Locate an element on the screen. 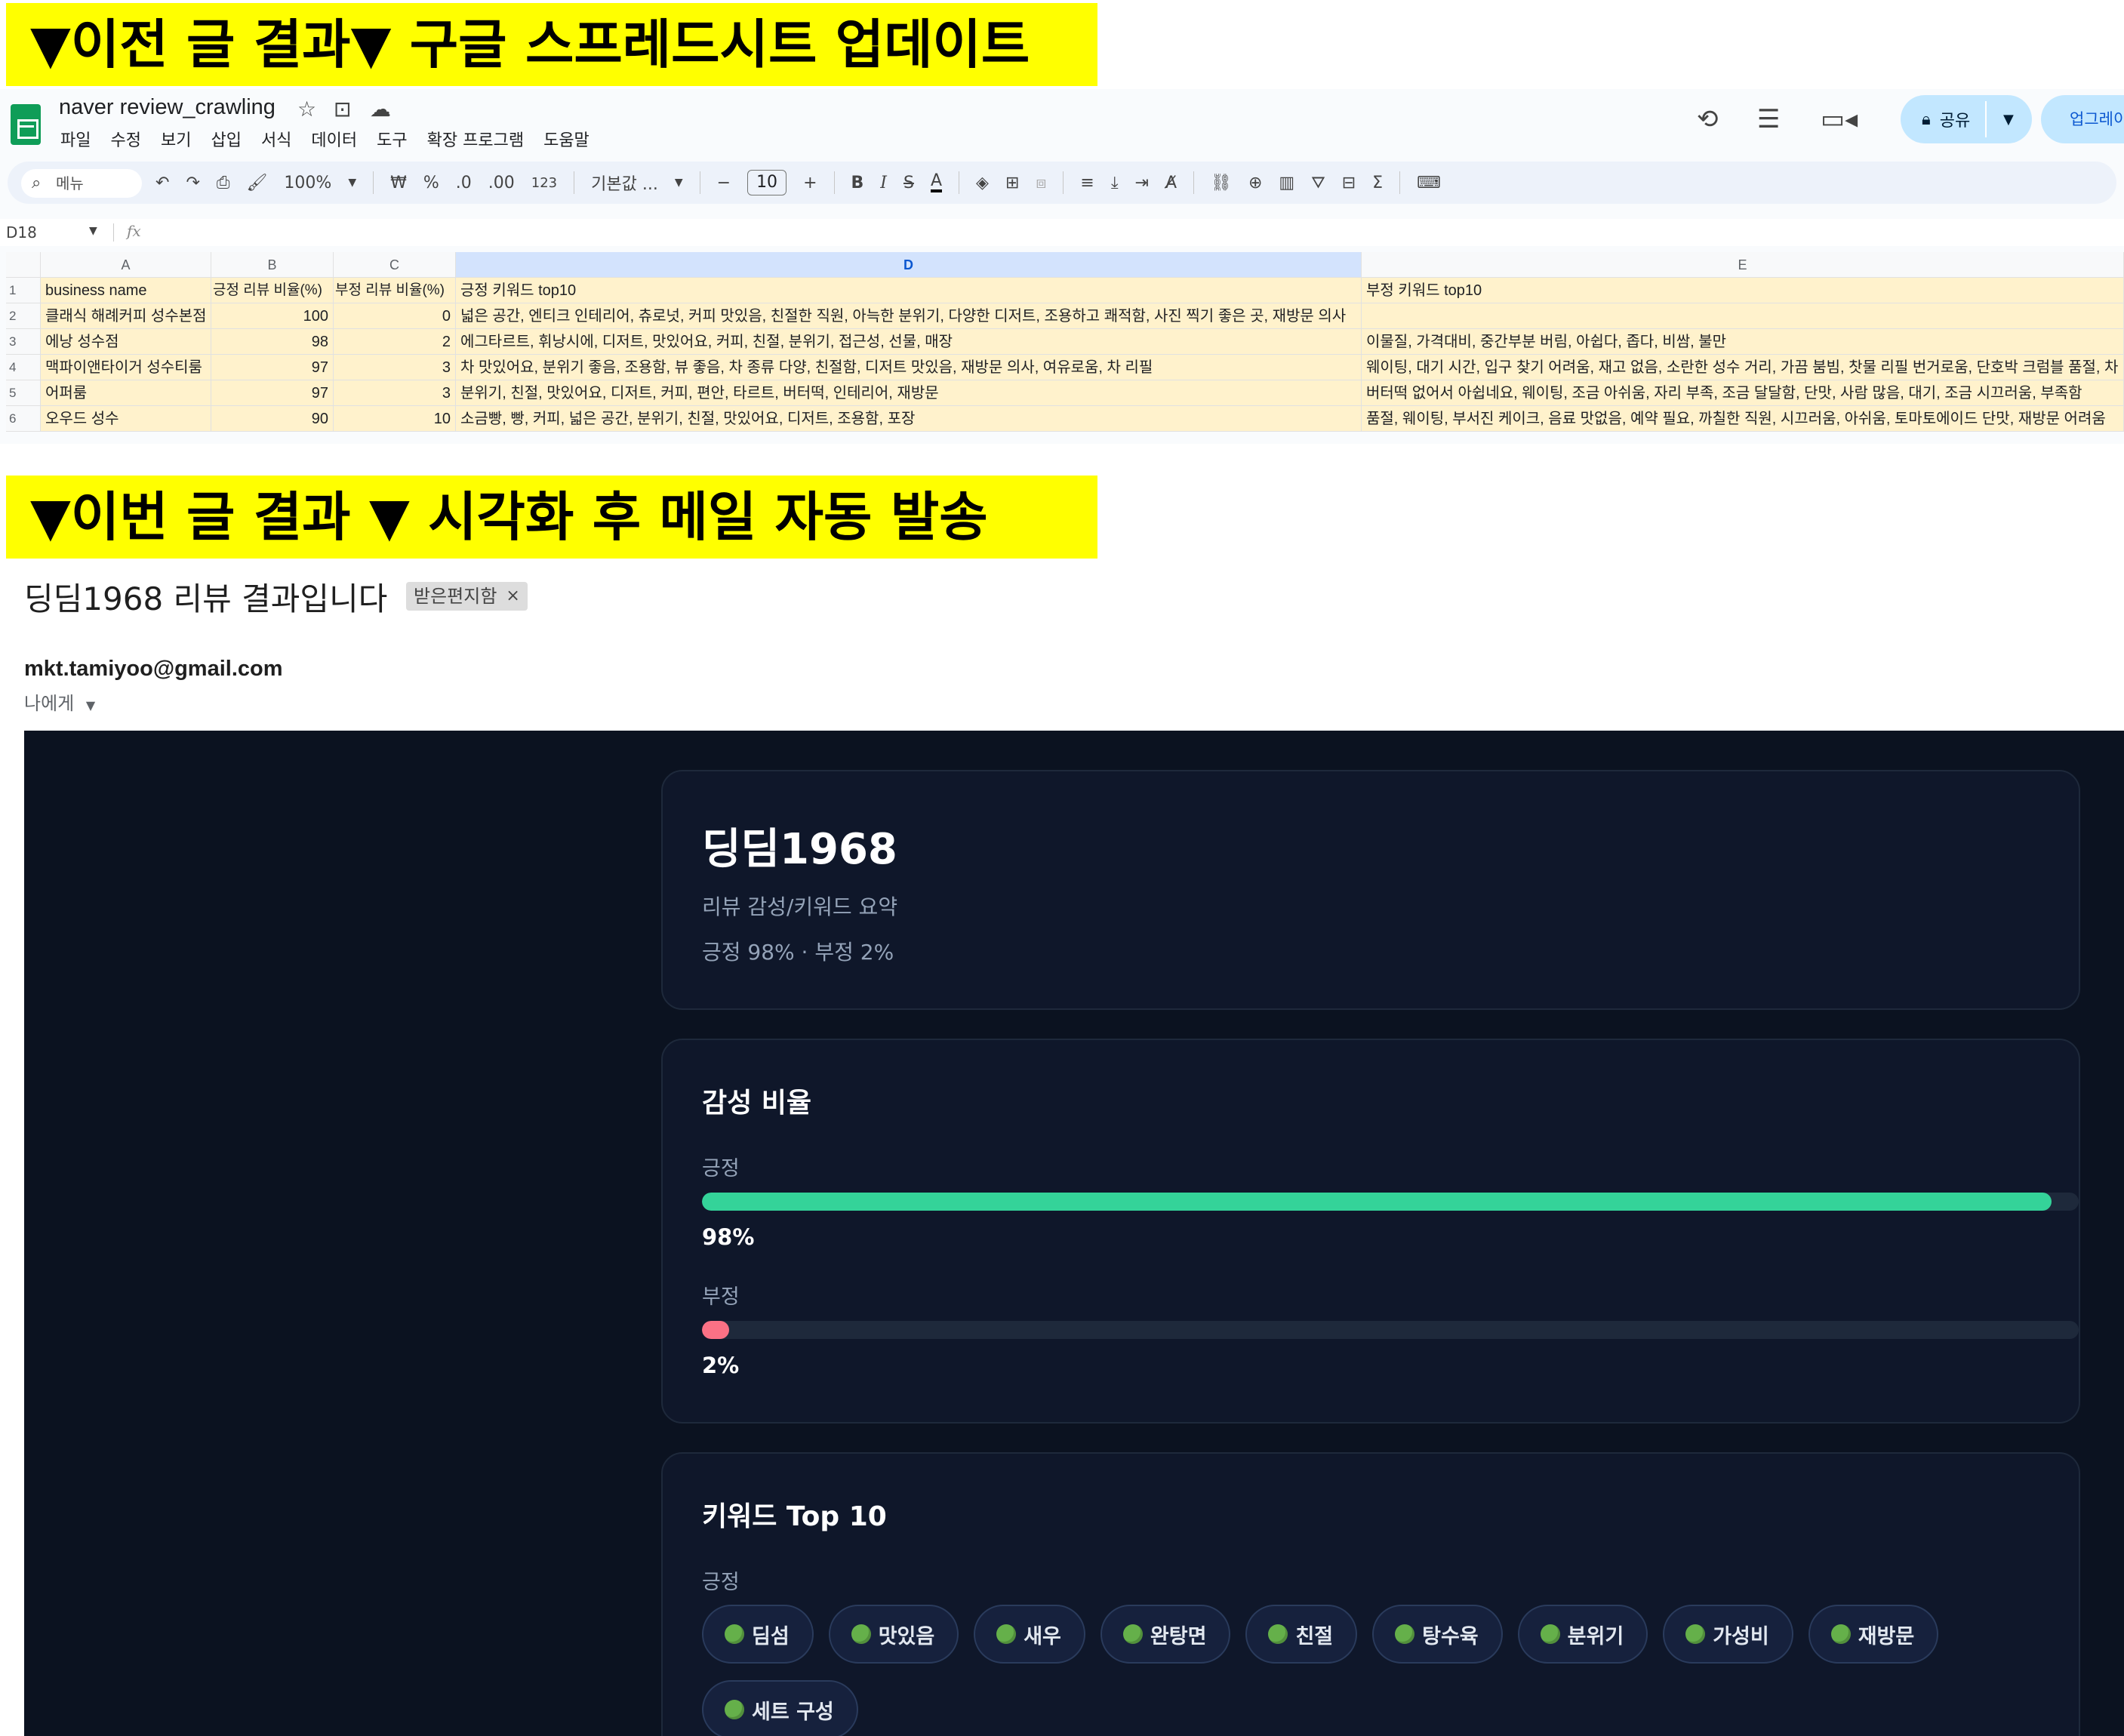 This screenshot has width=2124, height=1736. row-header: 1 is located at coordinates (23, 291).